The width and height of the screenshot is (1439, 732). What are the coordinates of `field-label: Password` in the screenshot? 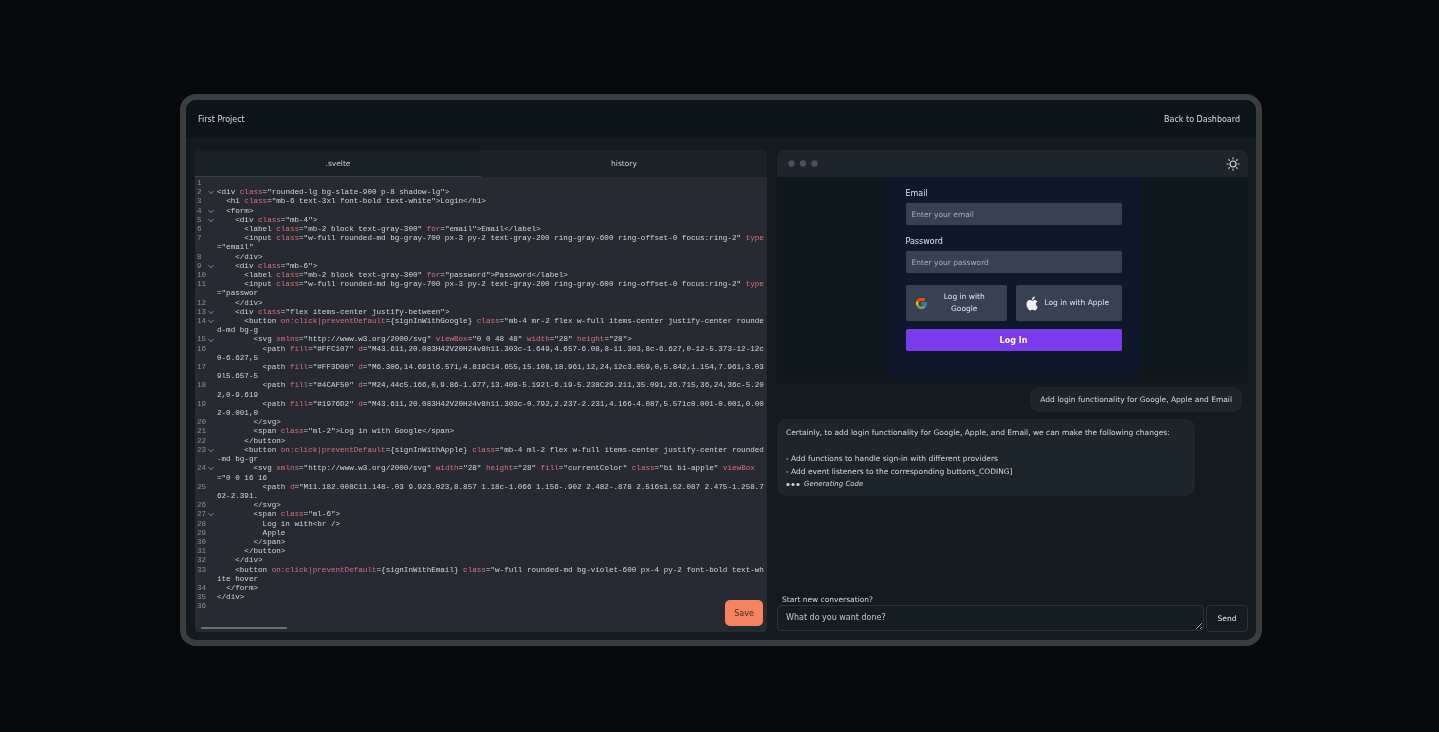 It's located at (924, 241).